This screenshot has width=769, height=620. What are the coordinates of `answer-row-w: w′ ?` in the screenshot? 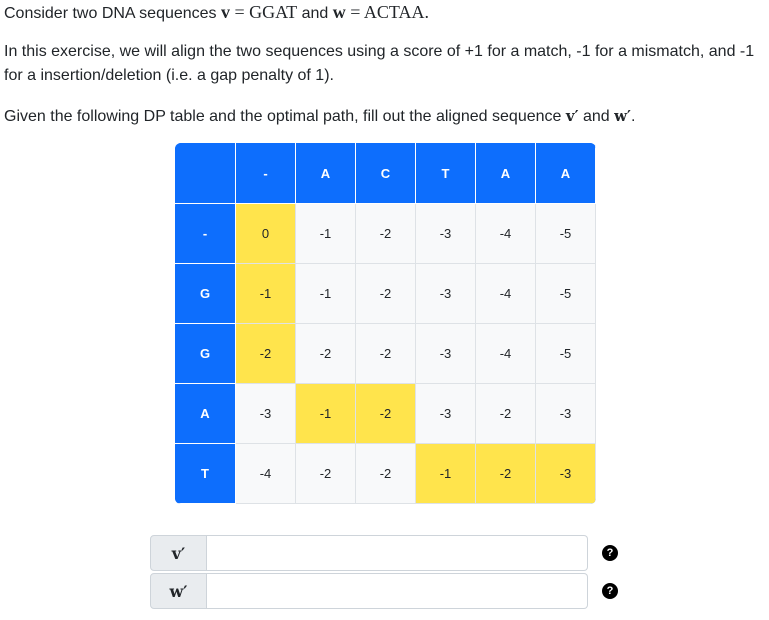 It's located at (390, 591).